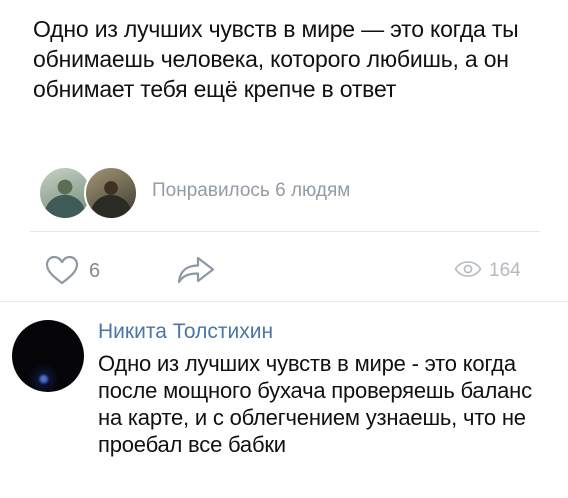 This screenshot has height=498, width=568. Describe the element at coordinates (196, 270) in the screenshot. I see `share-arrow-icon` at that location.